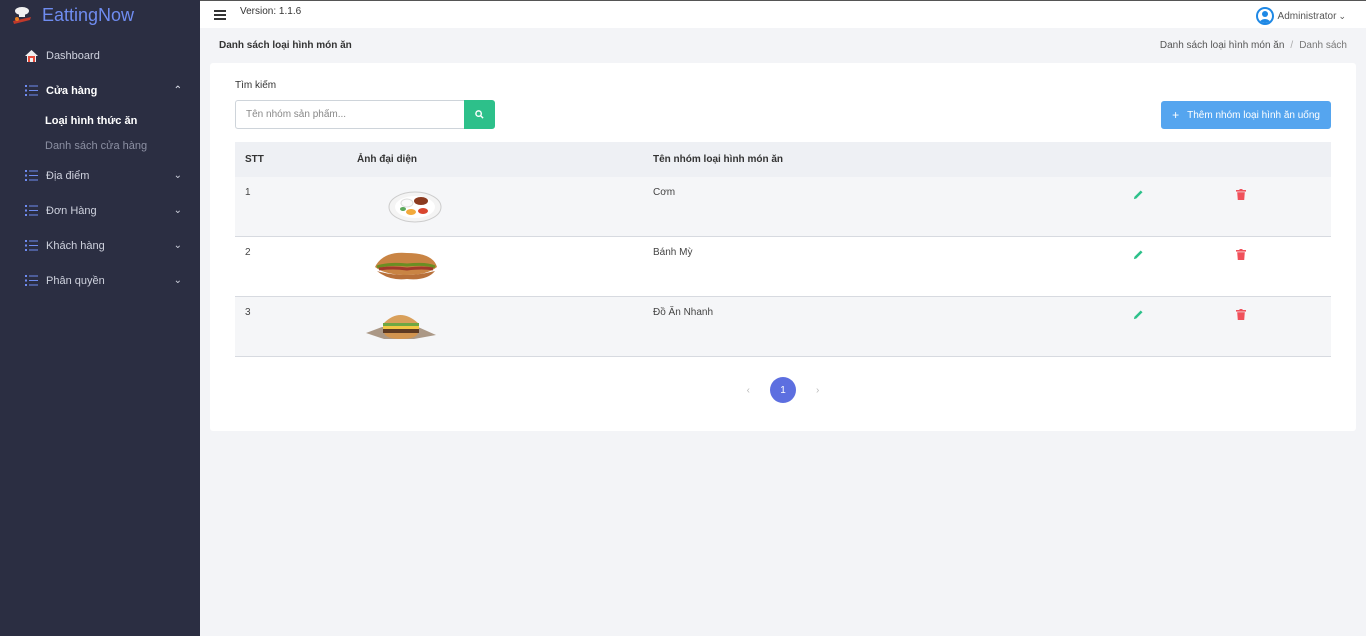  I want to click on pagination-prev: ‹, so click(748, 390).